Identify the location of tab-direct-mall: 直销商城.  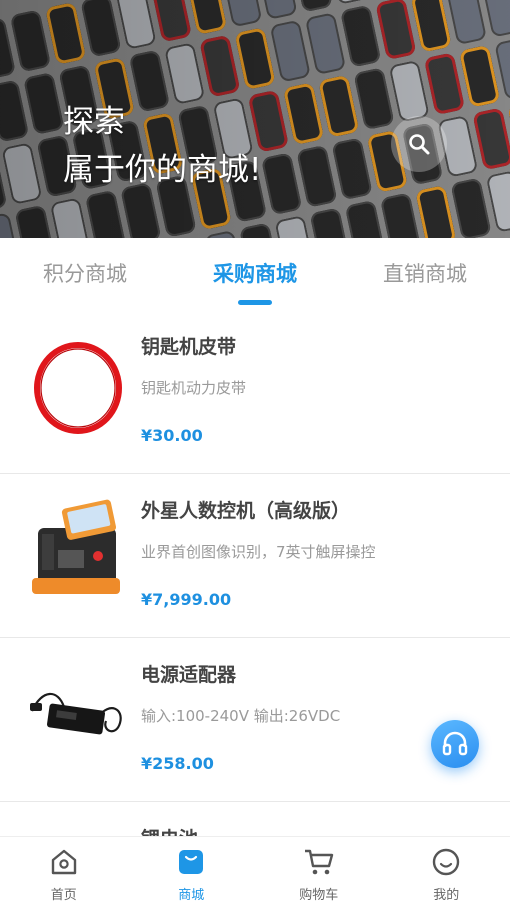
(425, 274).